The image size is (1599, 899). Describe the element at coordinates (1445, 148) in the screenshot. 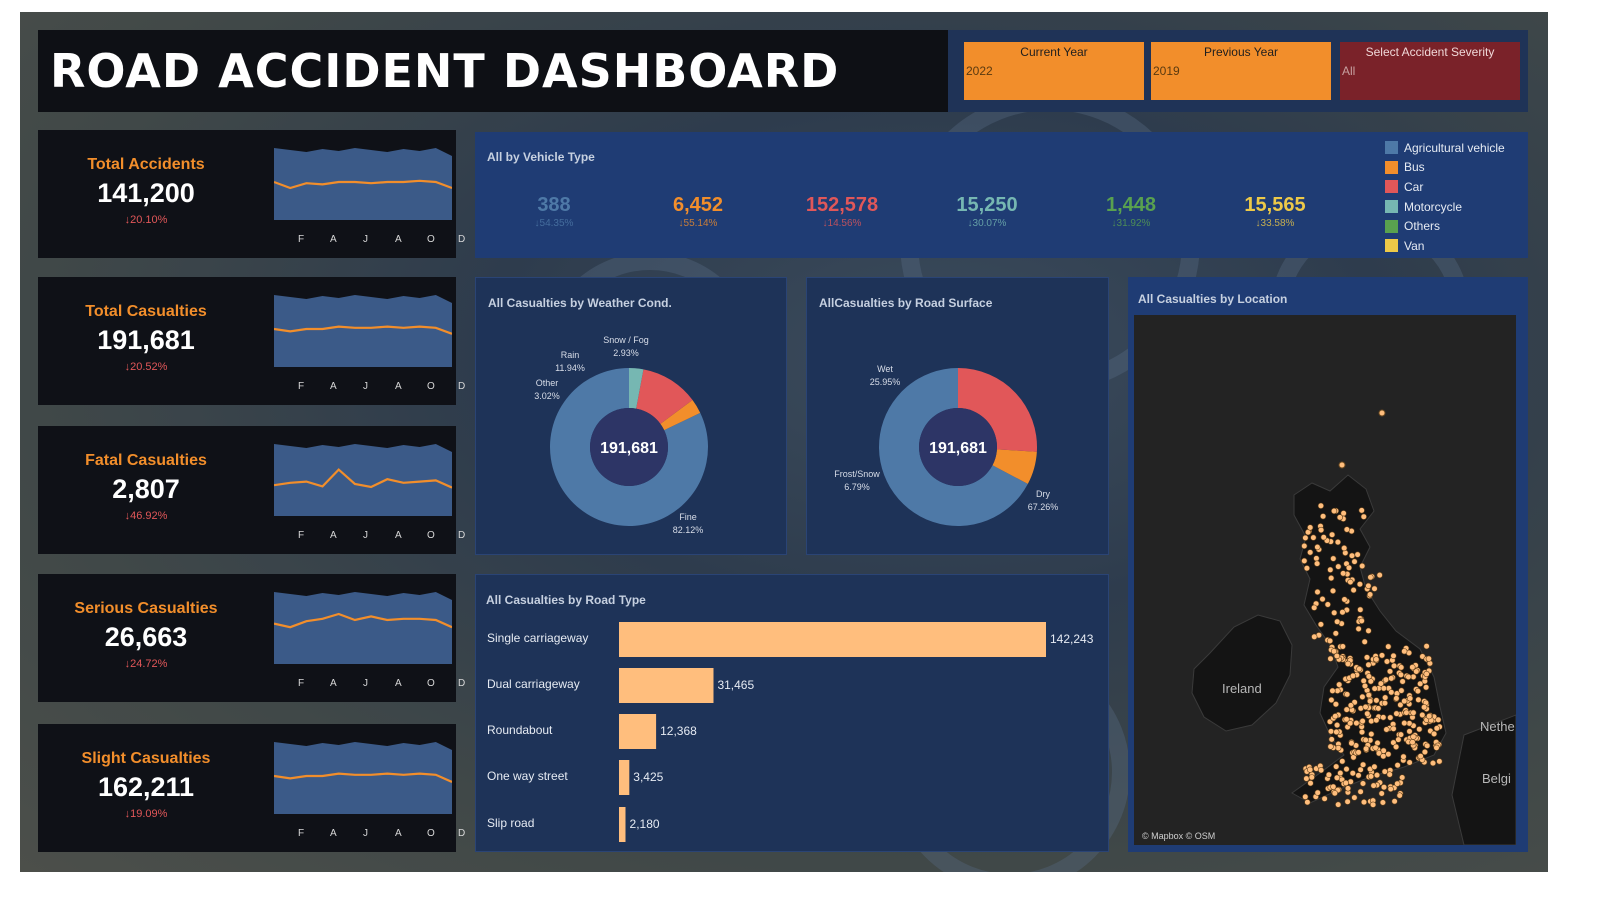

I see `legend-item: Agricultural vehicle` at that location.